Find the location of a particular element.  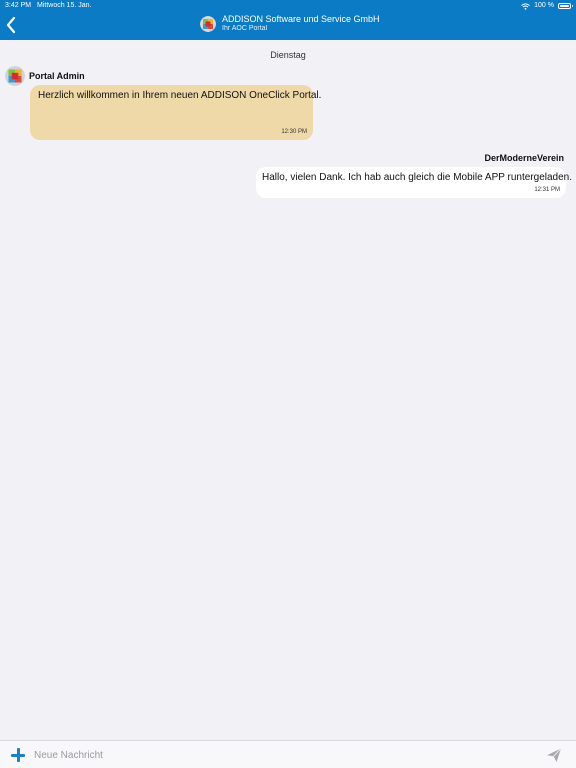

chat-title: ADDISON Software und Service GmbH is located at coordinates (301, 19).